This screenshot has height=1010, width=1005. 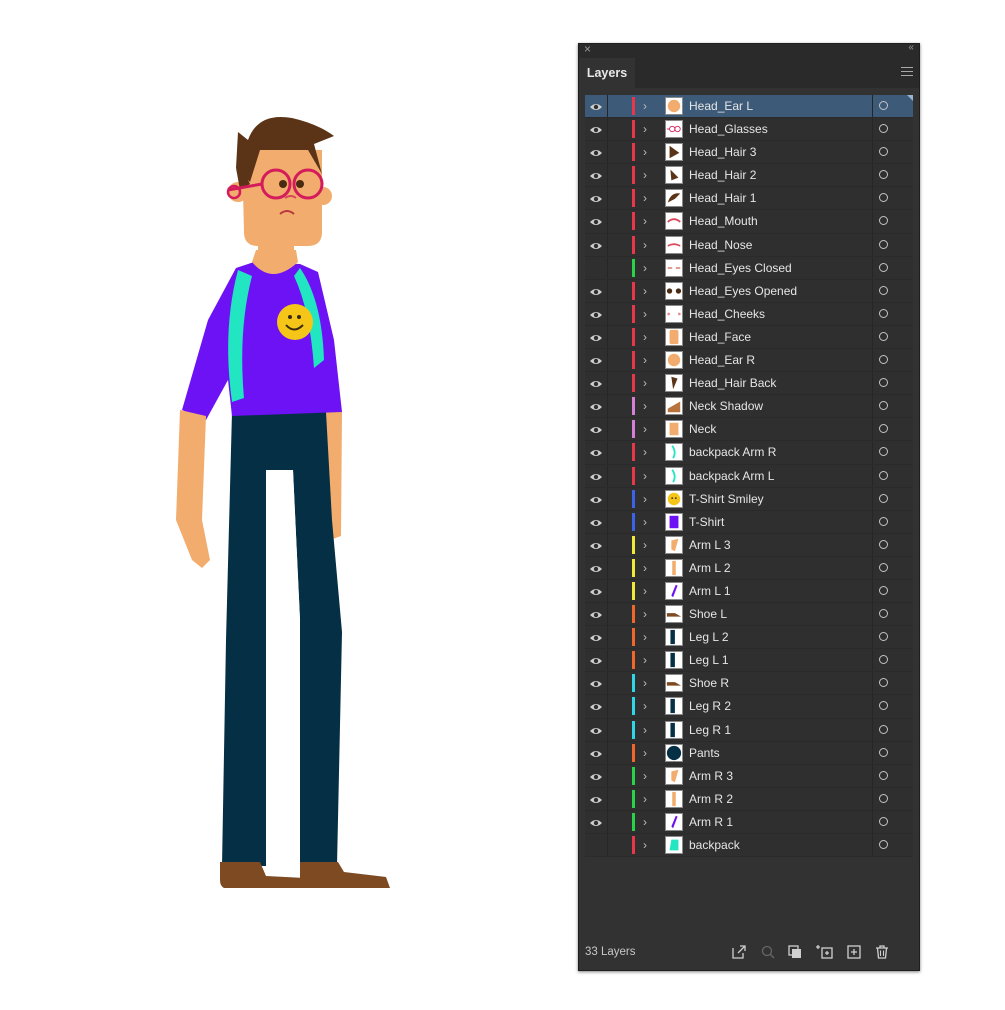 What do you see at coordinates (749, 545) in the screenshot?
I see `layer-row: › Arm L 3` at bounding box center [749, 545].